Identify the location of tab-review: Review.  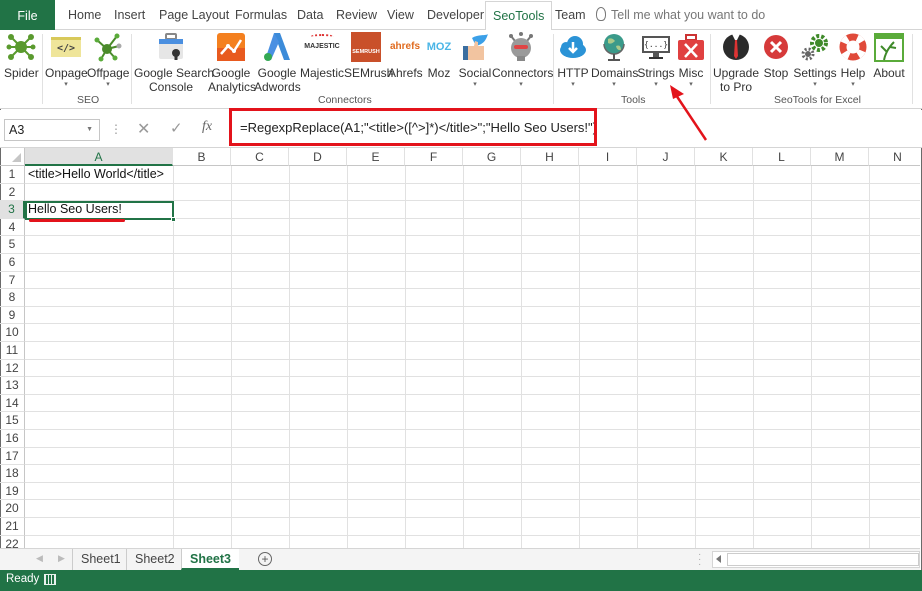
(356, 15).